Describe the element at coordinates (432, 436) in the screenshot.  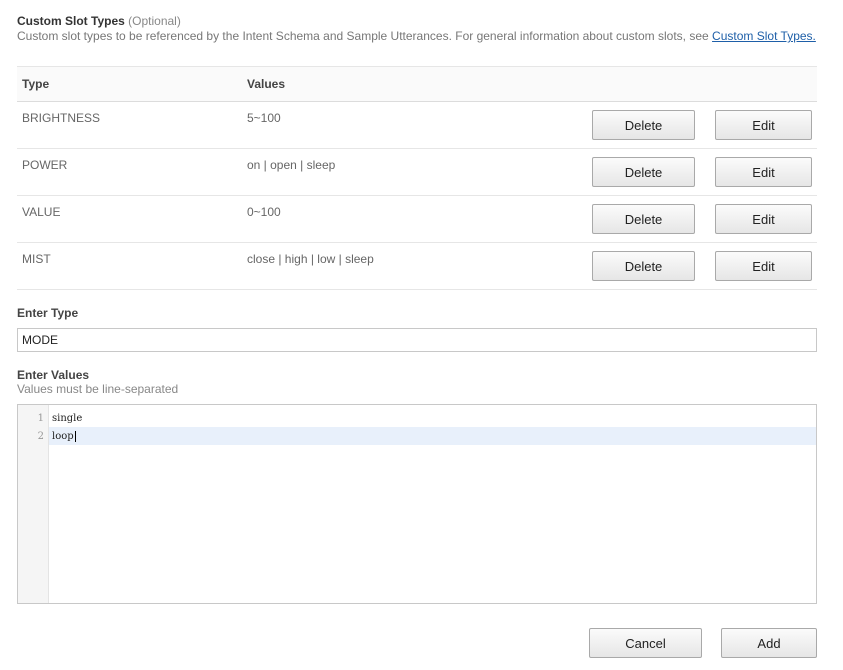
I see `active-line-highlight` at that location.